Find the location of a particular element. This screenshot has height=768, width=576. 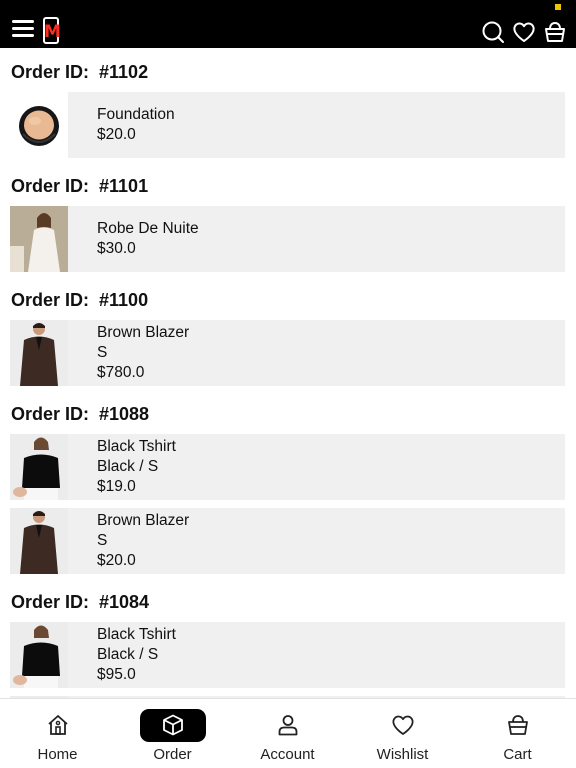

nav-account-label: Account is located at coordinates (287, 754).